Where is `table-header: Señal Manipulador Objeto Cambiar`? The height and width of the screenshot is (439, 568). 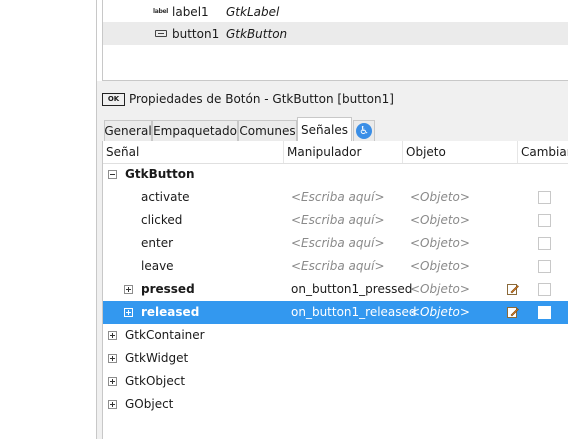
table-header: Señal Manipulador Objeto Cambiar is located at coordinates (335, 152).